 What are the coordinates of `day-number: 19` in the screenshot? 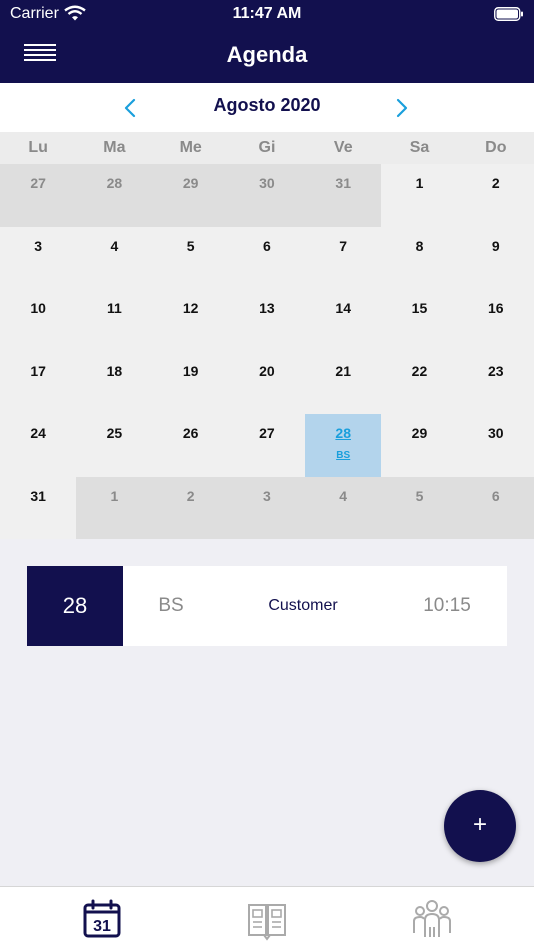 It's located at (190, 370).